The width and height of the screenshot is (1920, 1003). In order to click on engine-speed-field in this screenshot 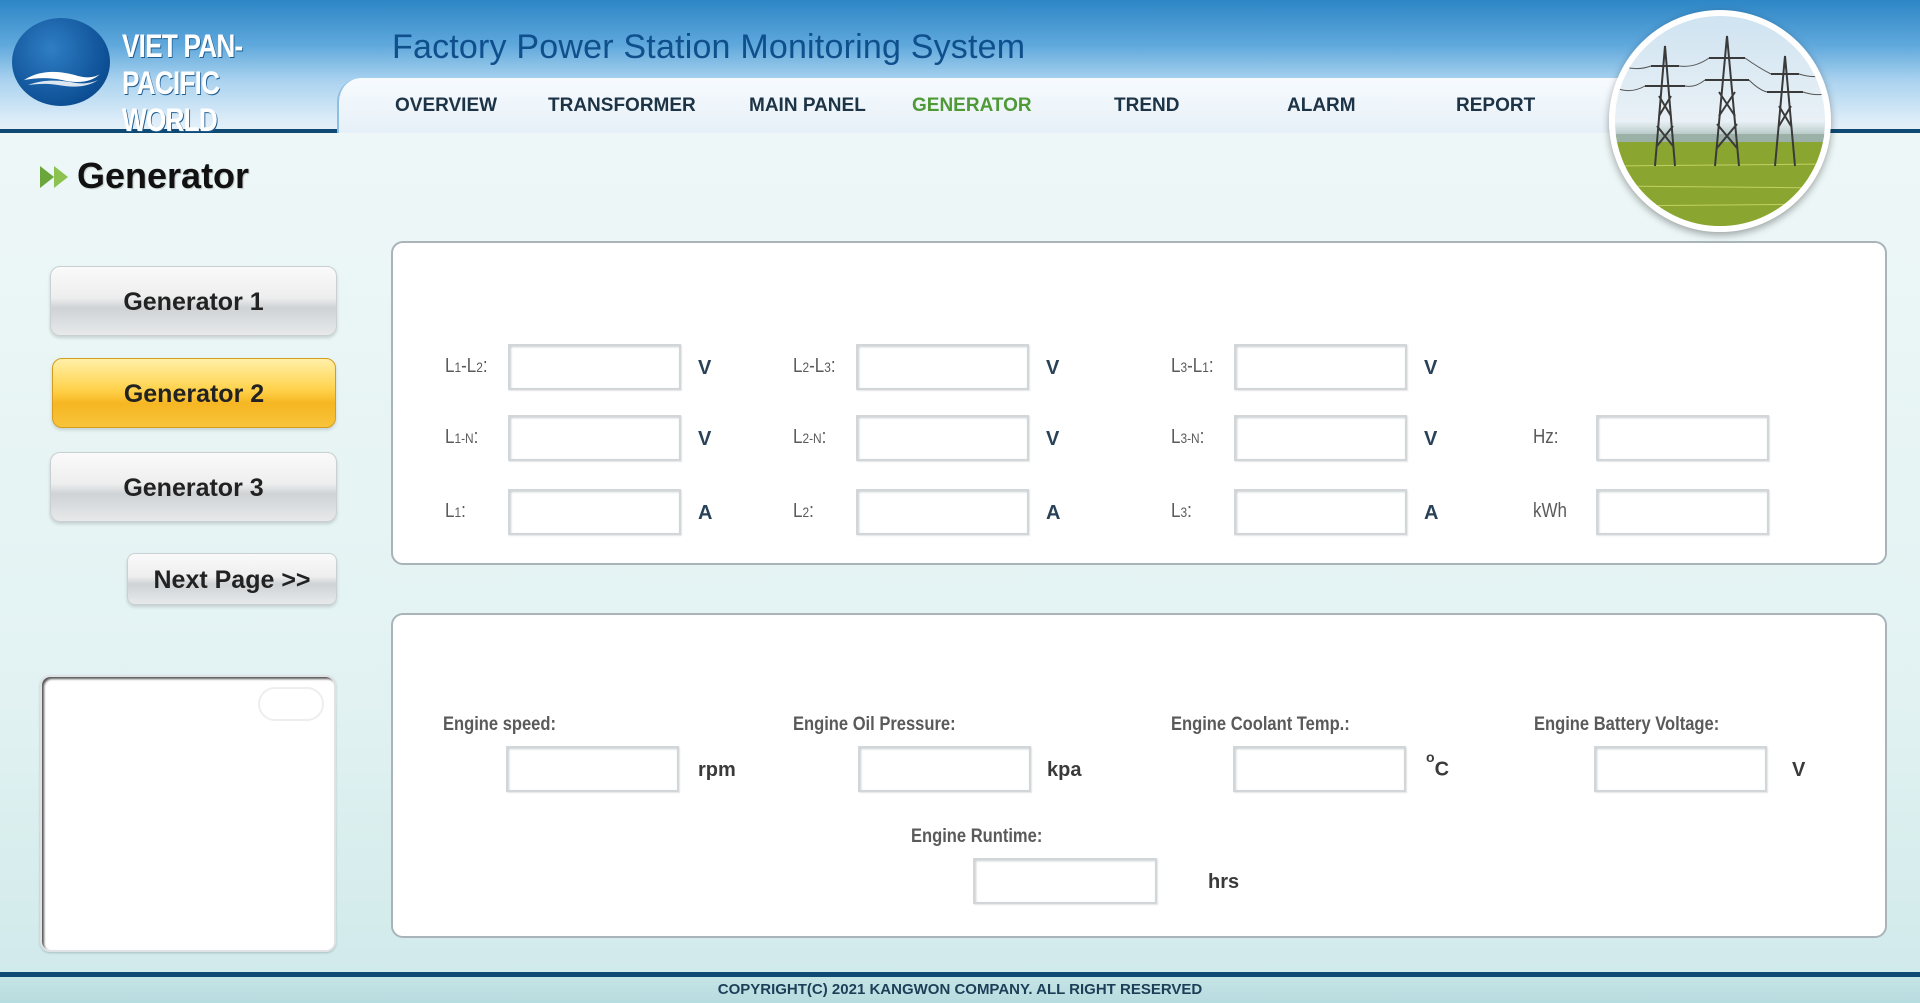, I will do `click(592, 769)`.